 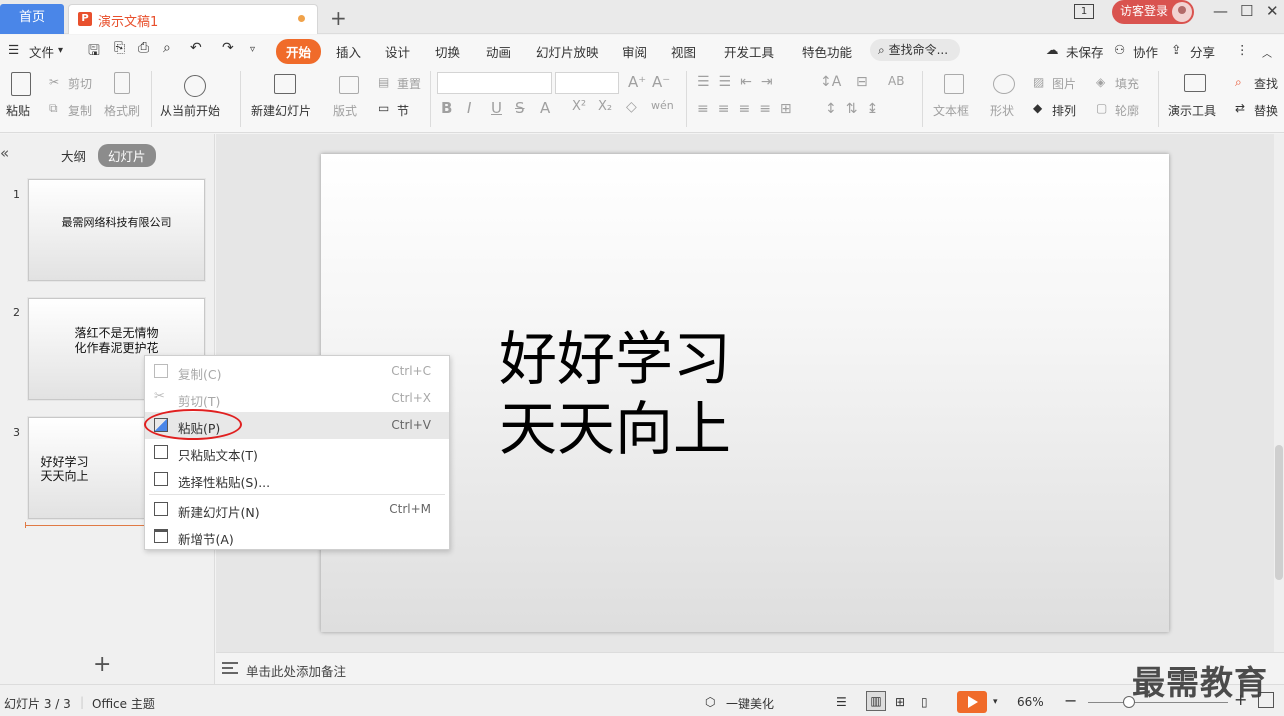 I want to click on export-icon: ⎘, so click(x=119, y=48).